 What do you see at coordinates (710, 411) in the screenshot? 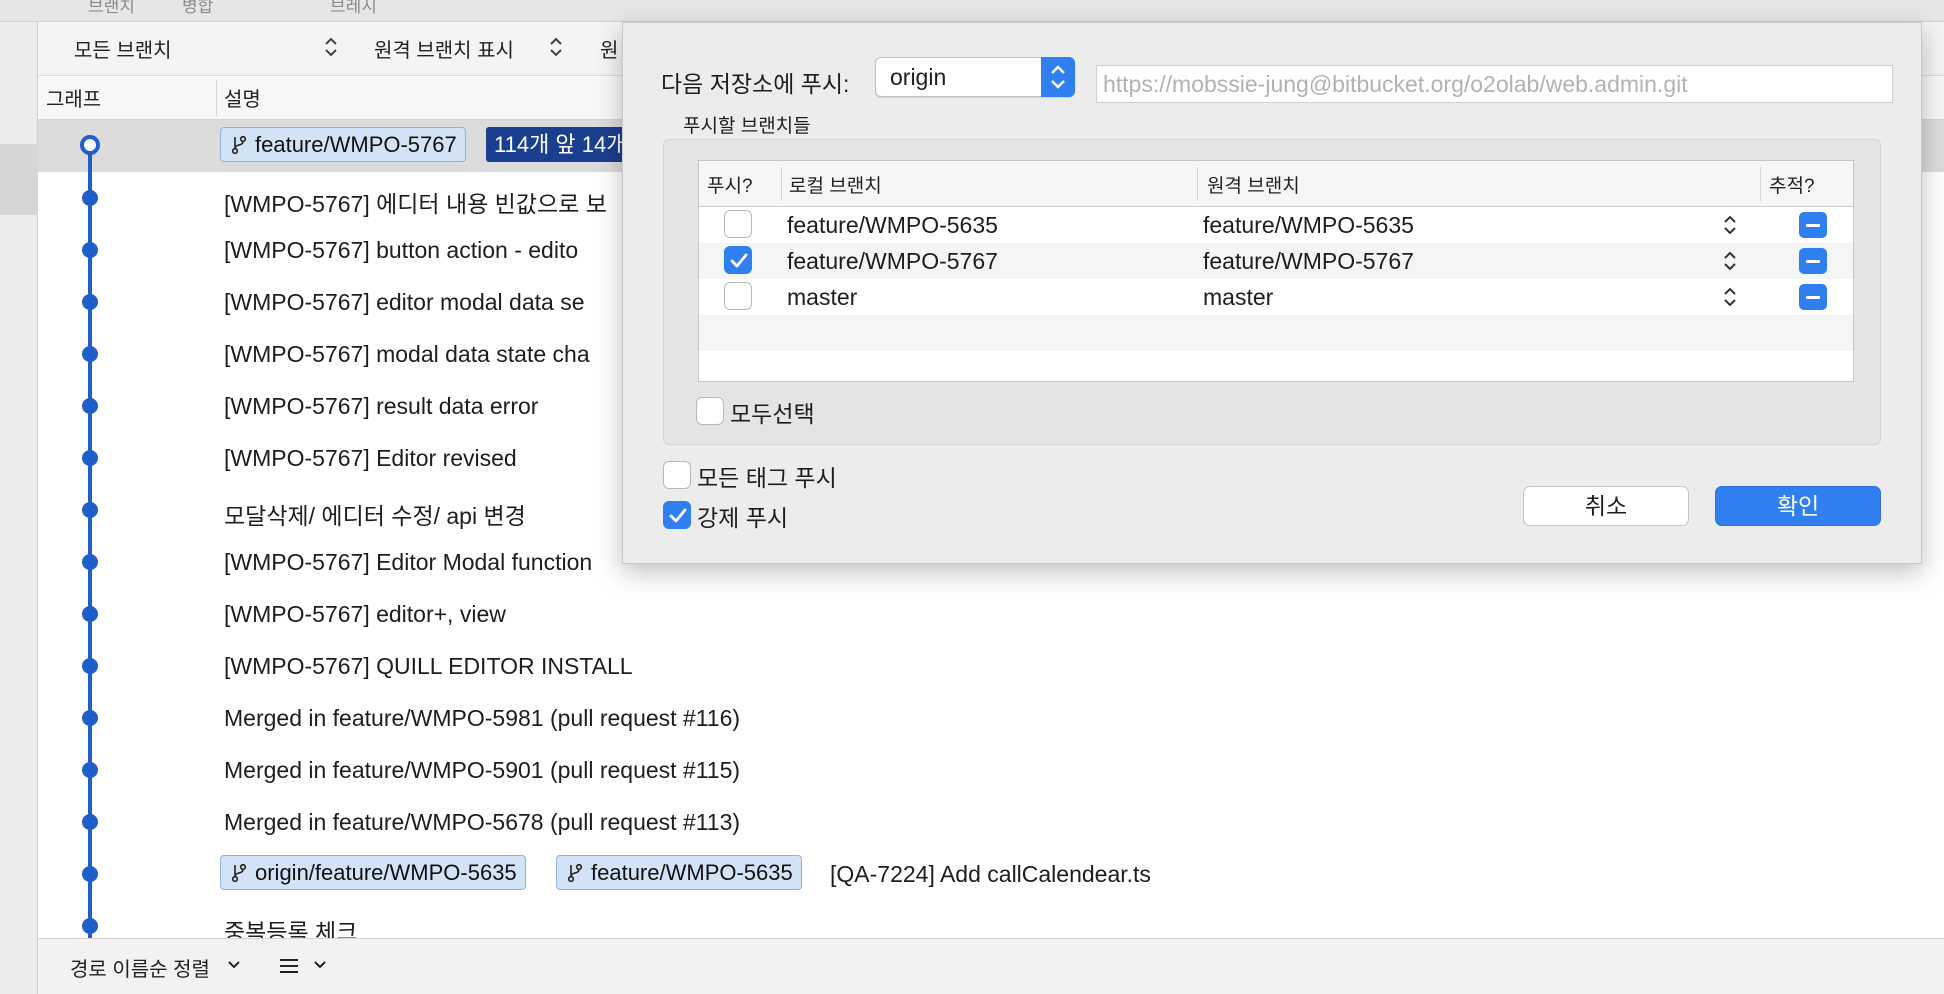
I see `select-all-checkbox` at bounding box center [710, 411].